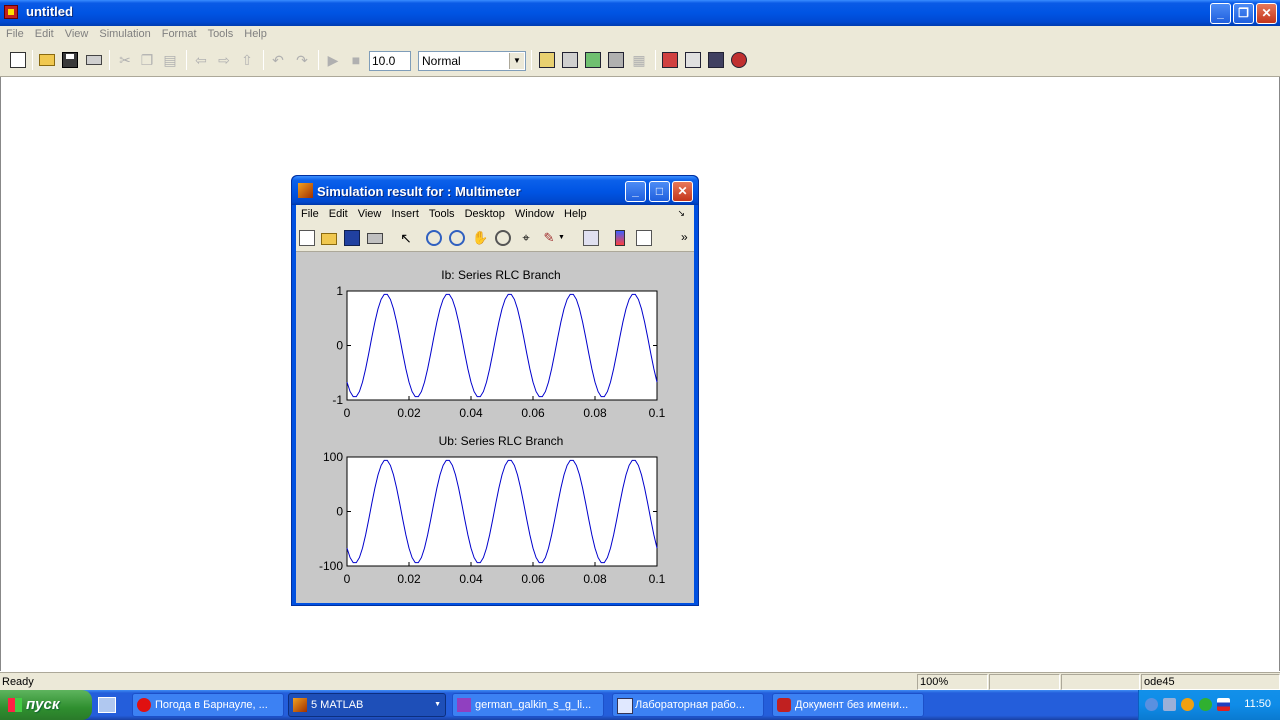  What do you see at coordinates (370, 212) in the screenshot?
I see `fig-menu-view: View` at bounding box center [370, 212].